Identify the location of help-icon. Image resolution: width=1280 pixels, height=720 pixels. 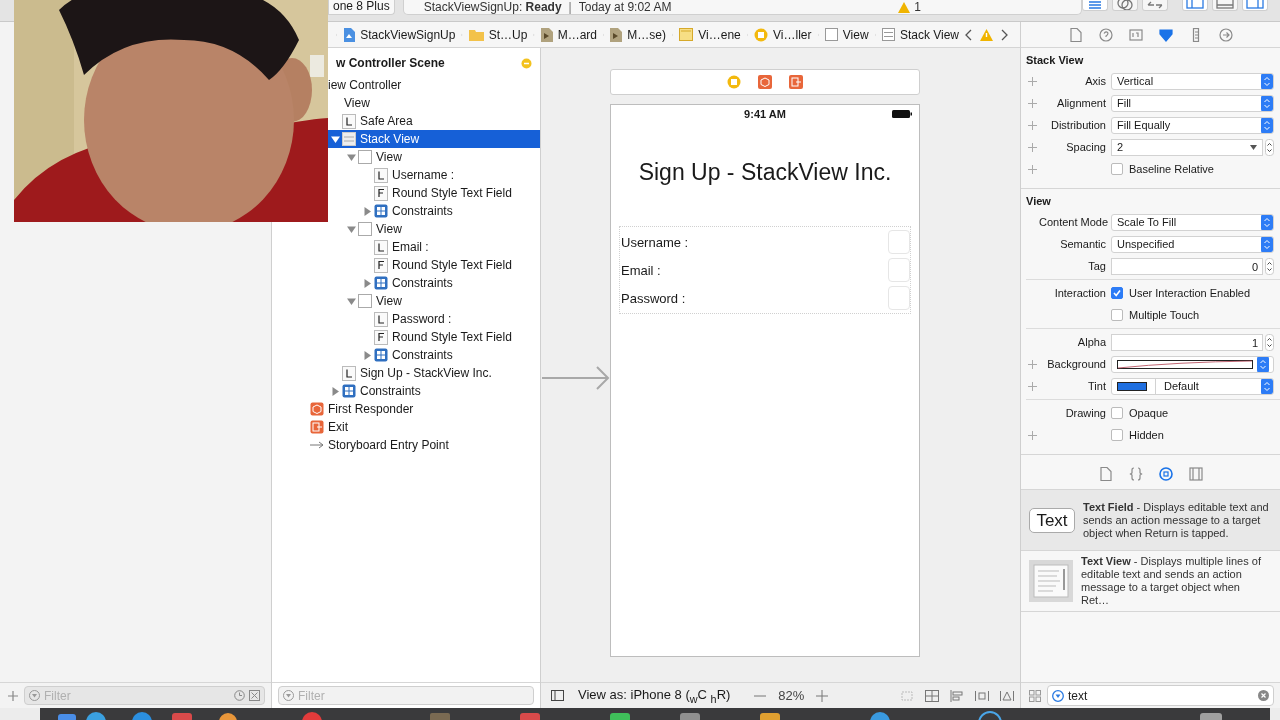
(1105, 34).